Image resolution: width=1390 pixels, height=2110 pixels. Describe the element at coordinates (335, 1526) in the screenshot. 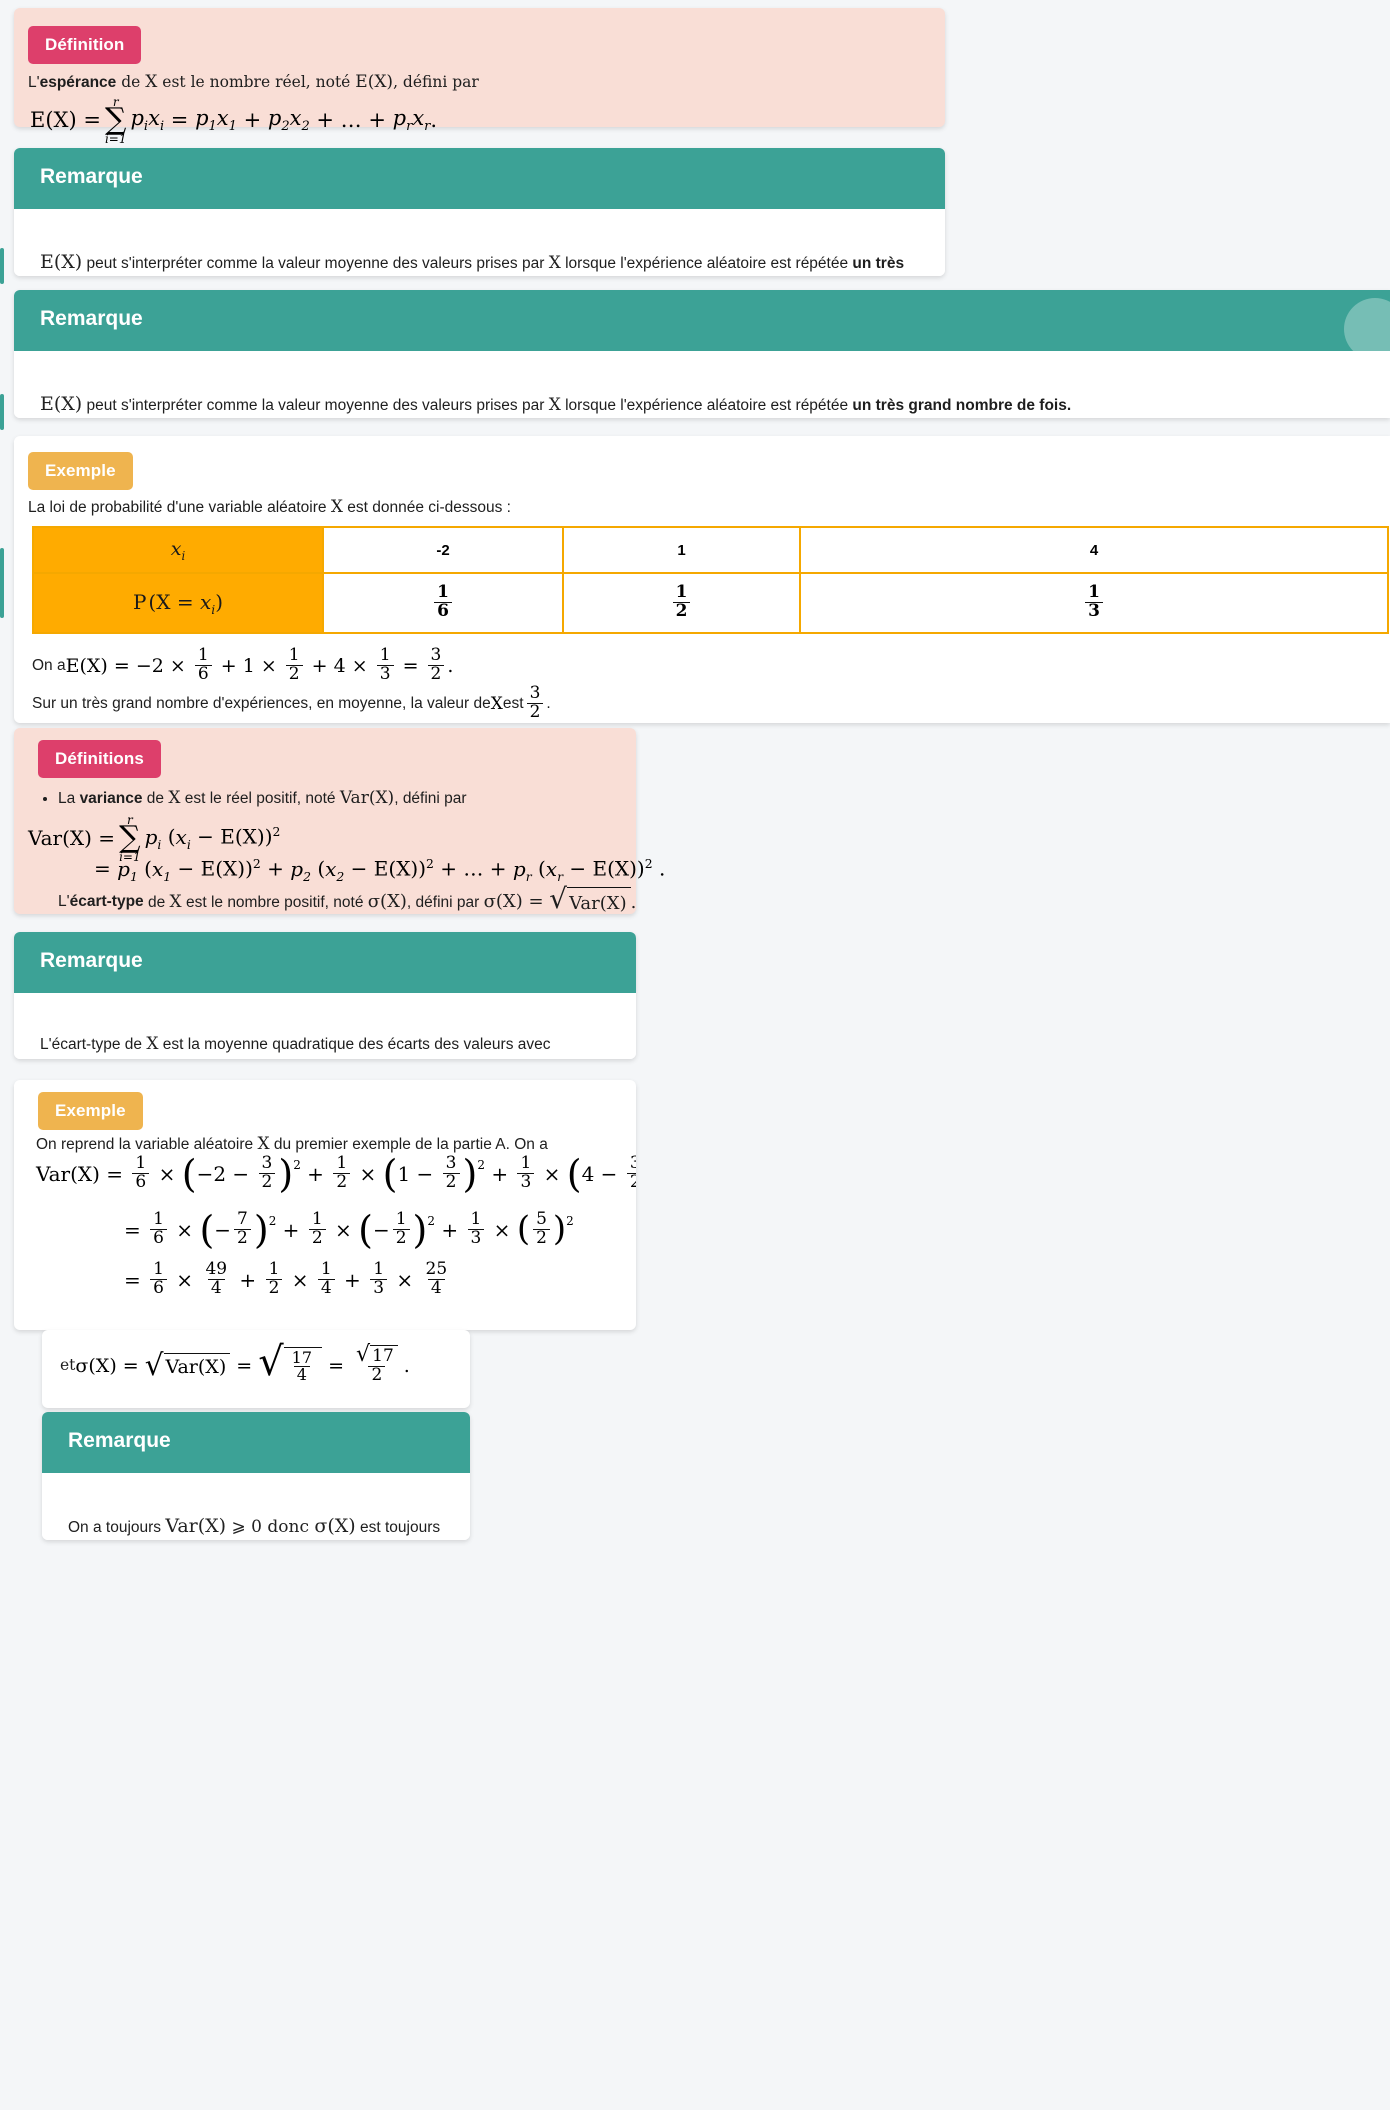

I see `remarque-4-sigma: σ(X)` at that location.